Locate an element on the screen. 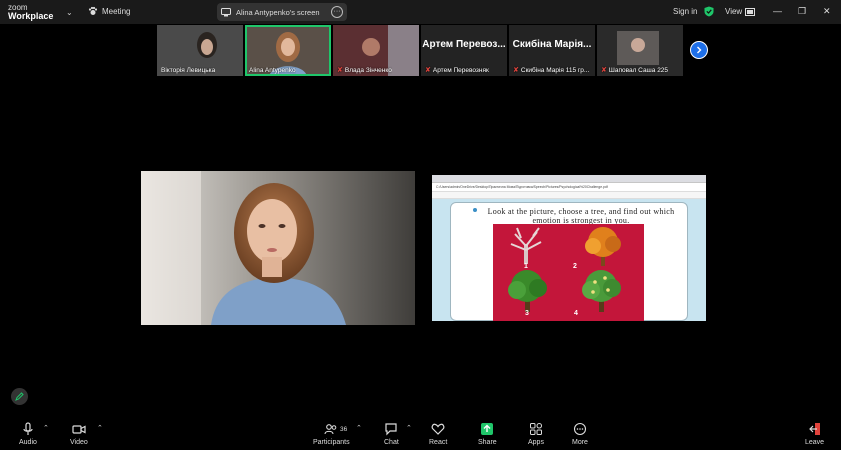 This screenshot has width=841, height=450. chat-options-caret: ⌃ is located at coordinates (409, 428).